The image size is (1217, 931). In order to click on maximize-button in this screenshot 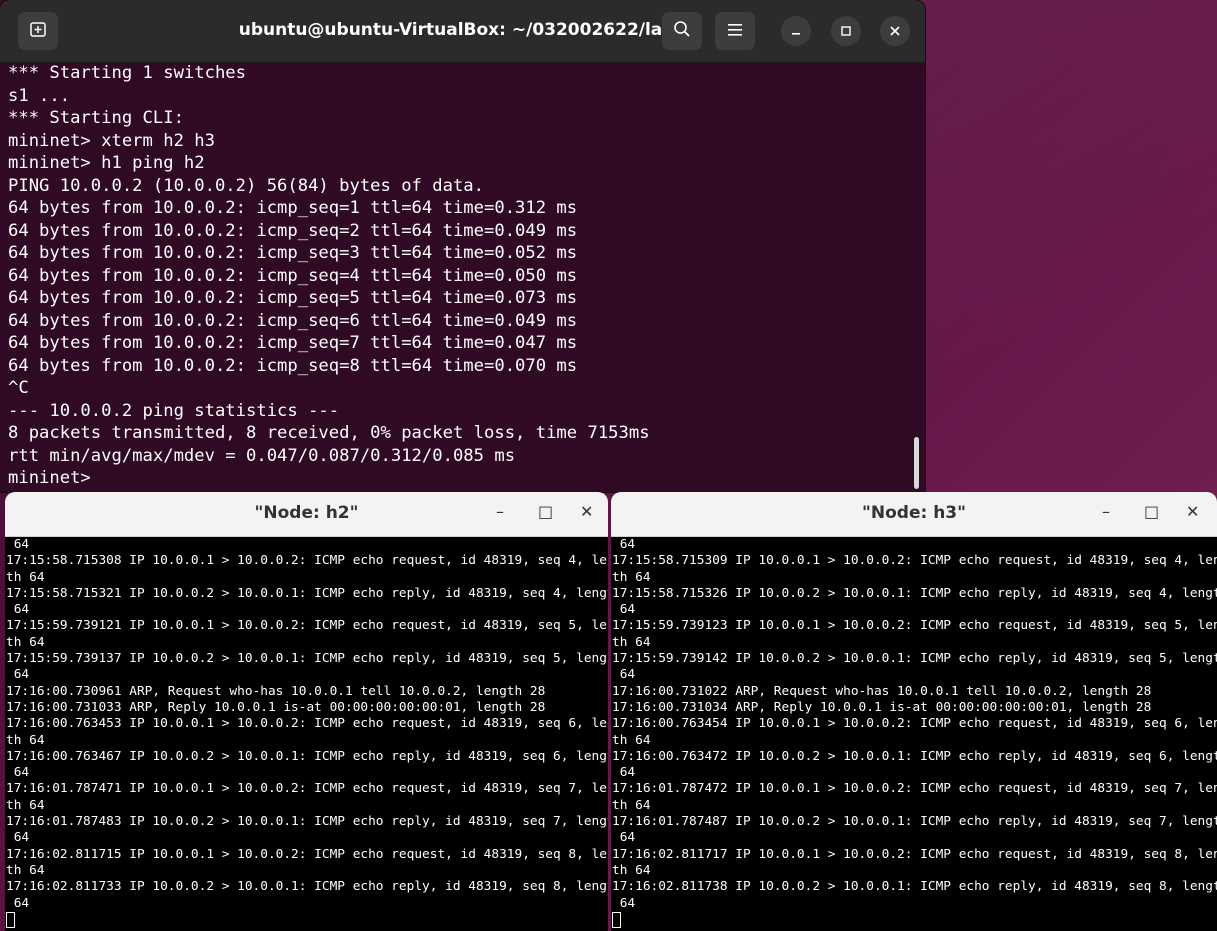, I will do `click(846, 31)`.